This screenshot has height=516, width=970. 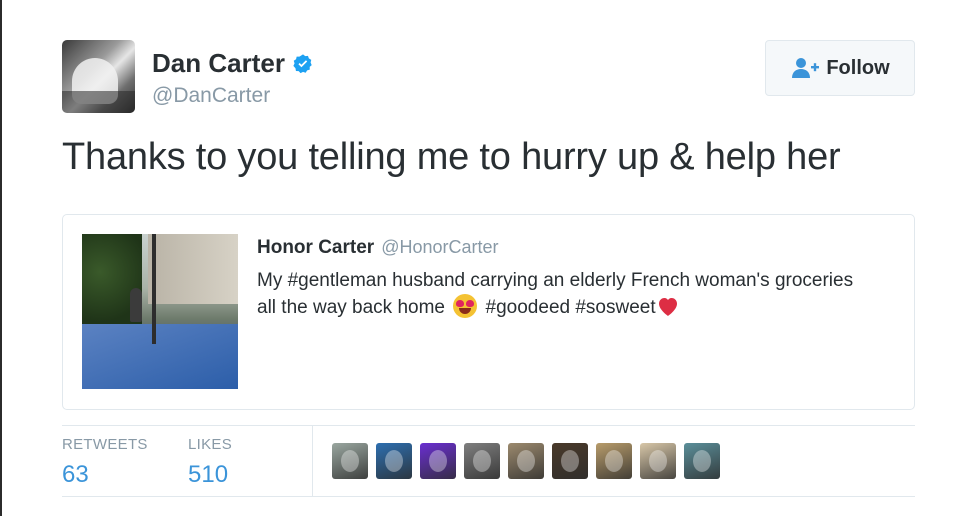 I want to click on verified-badge-icon, so click(x=302, y=63).